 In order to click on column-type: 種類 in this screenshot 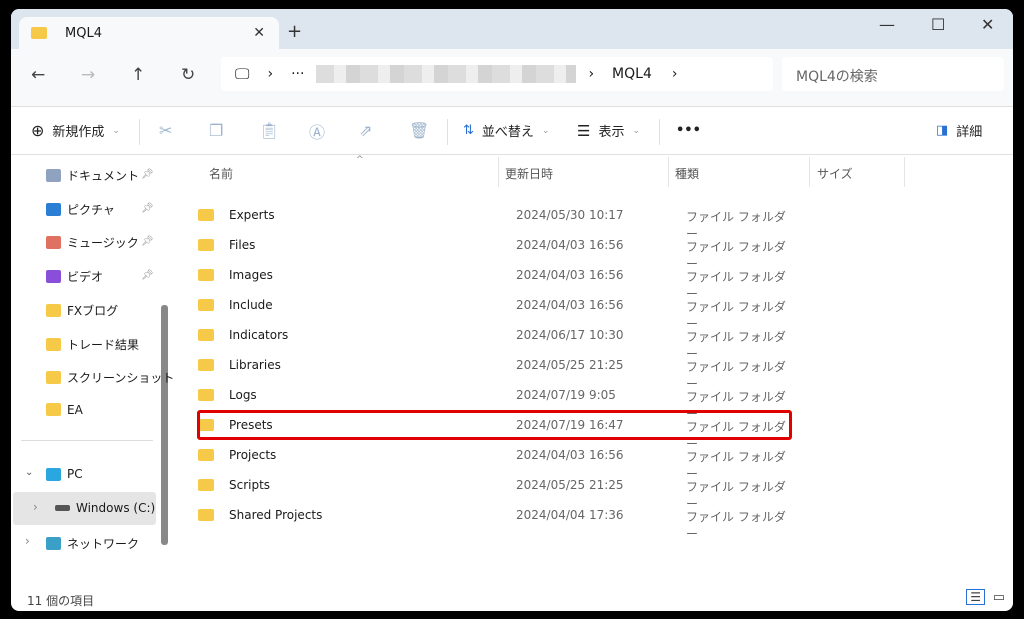, I will do `click(687, 173)`.